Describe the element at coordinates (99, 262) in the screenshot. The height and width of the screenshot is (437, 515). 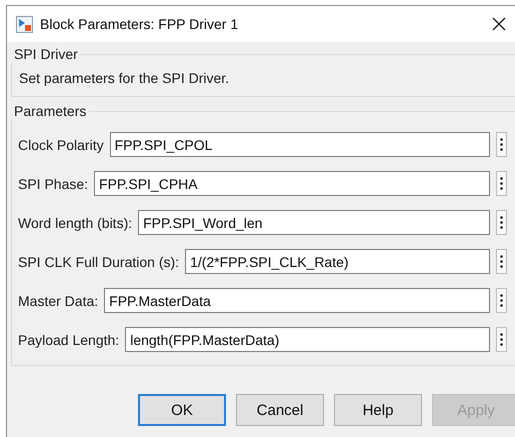
I see `field-label: SPI CLK Full Duration (s):` at that location.